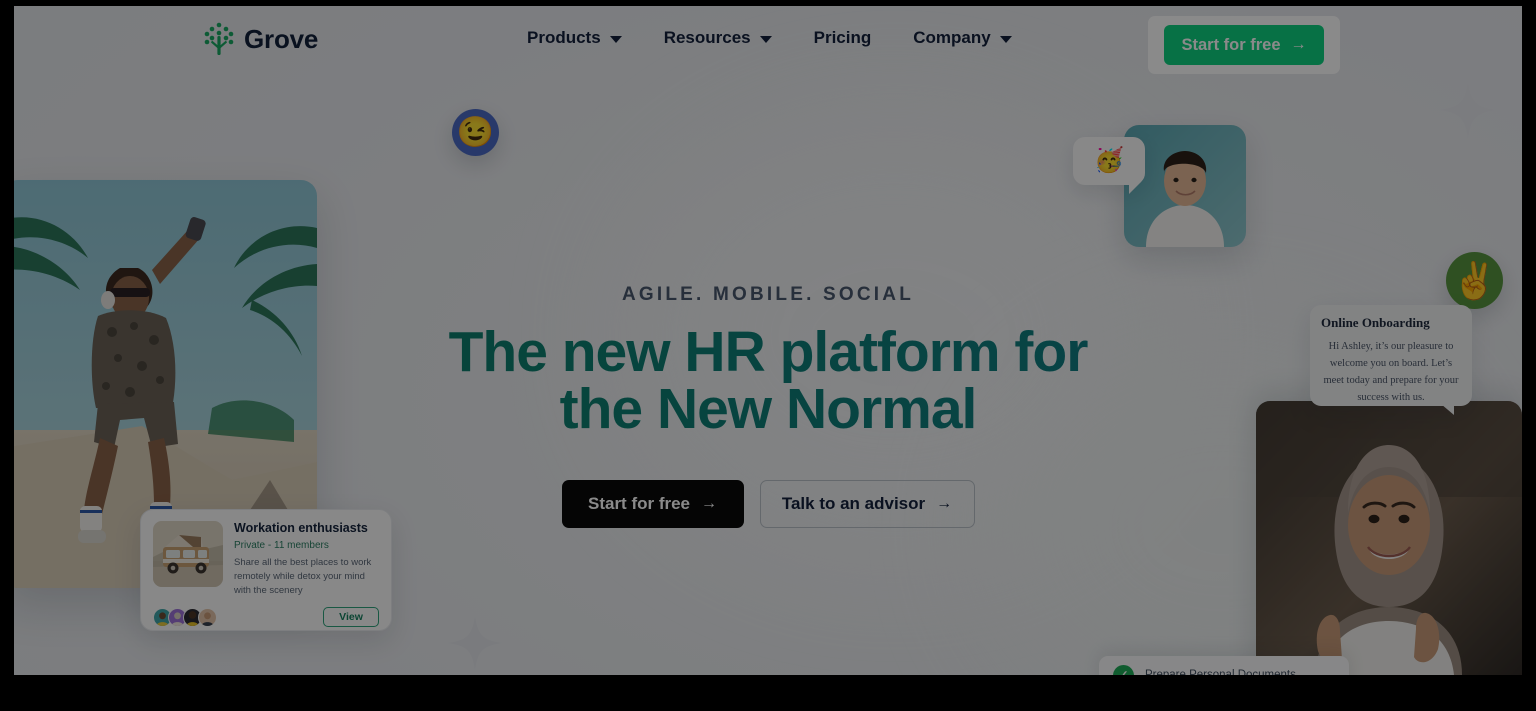 The image size is (1536, 711). What do you see at coordinates (188, 554) in the screenshot?
I see `workation-thumbnail-van` at bounding box center [188, 554].